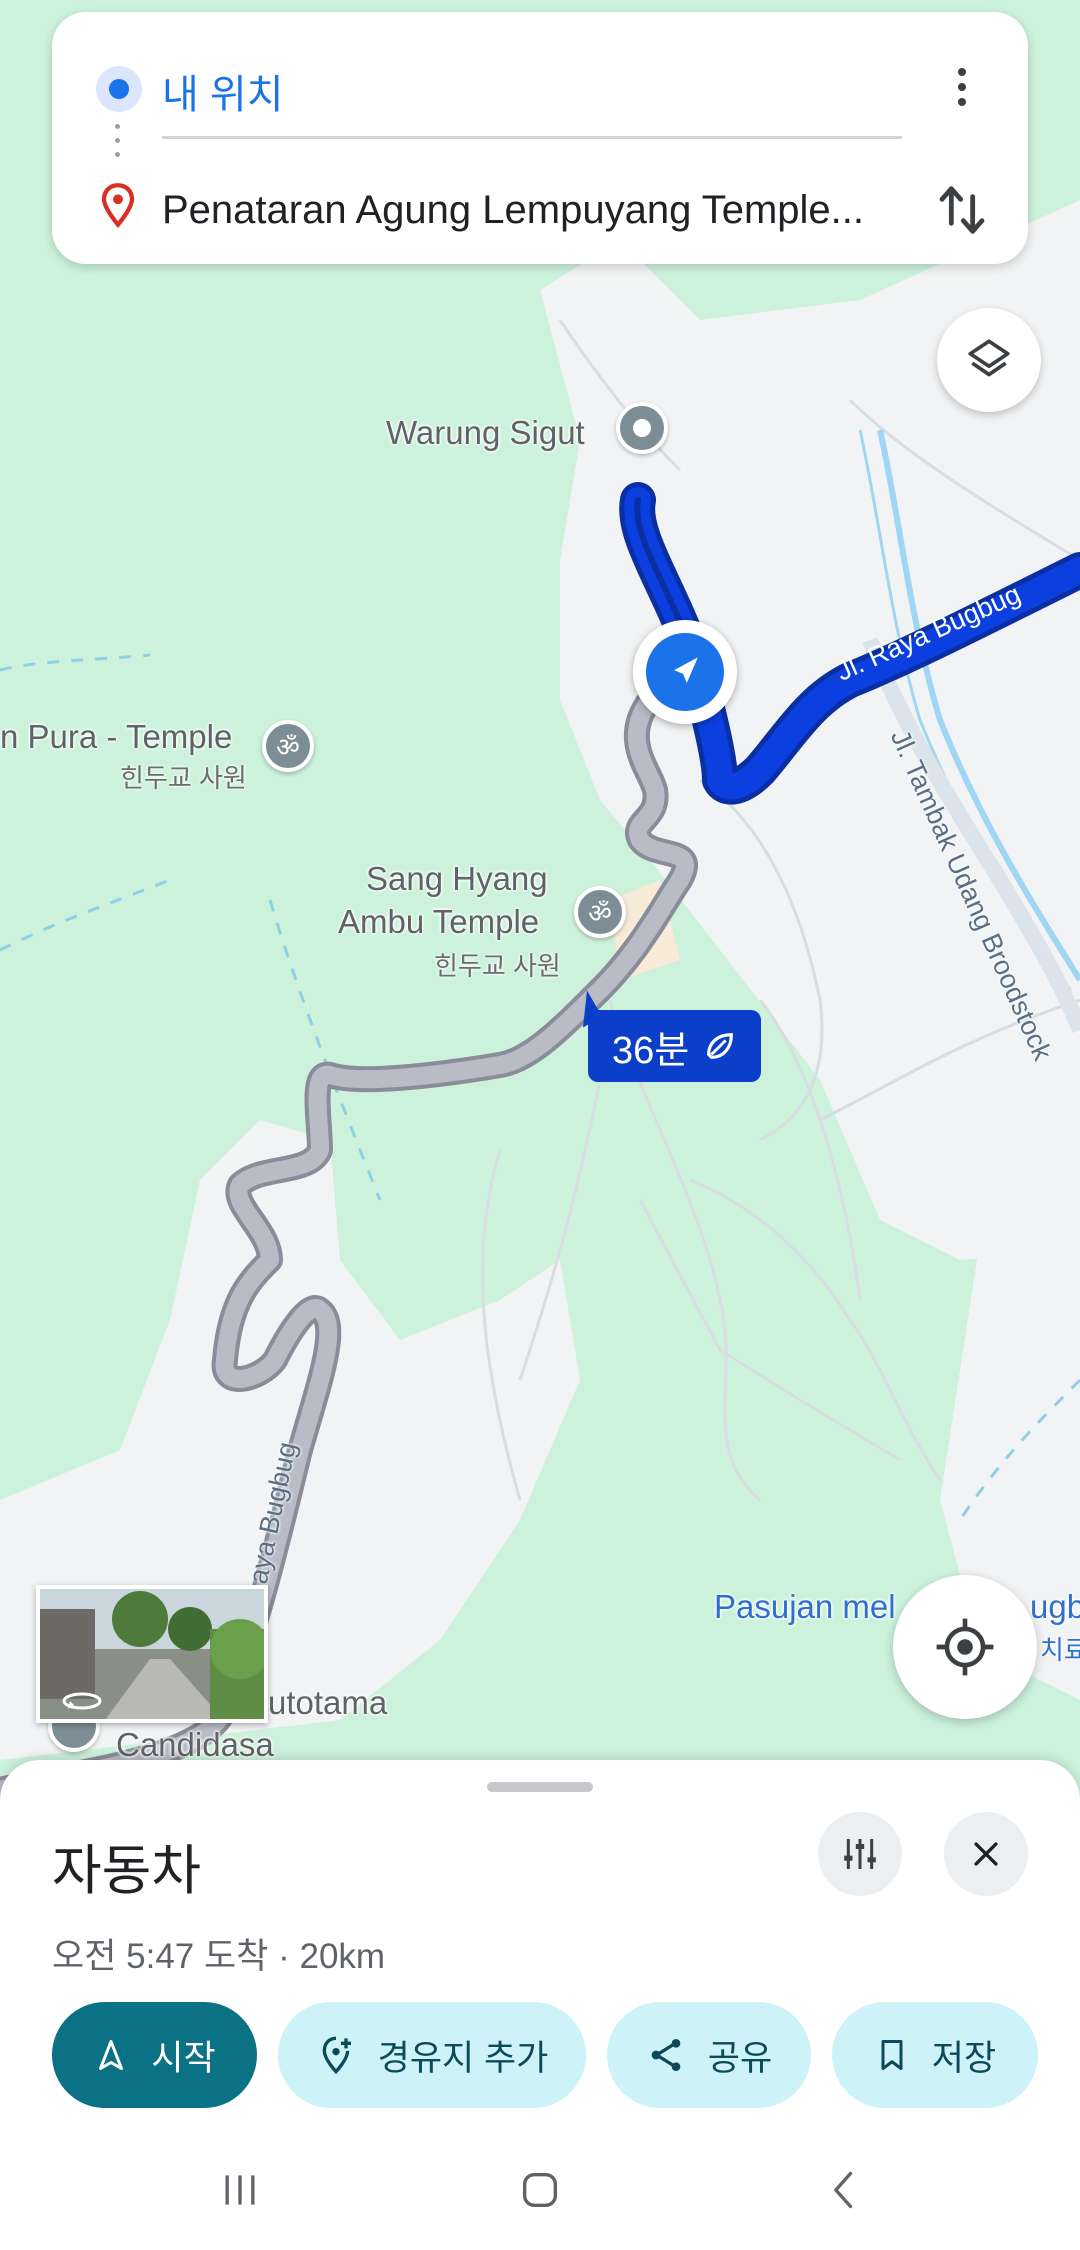  I want to click on poi-pasujan-label-tail: ugb, so click(1055, 1607).